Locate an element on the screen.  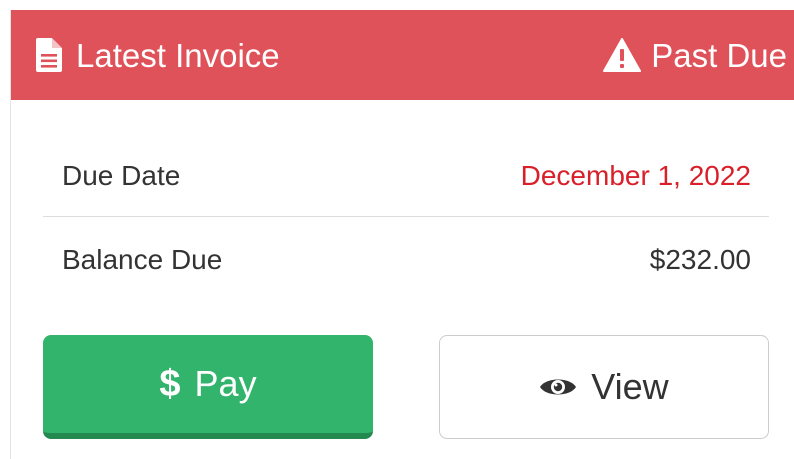
view-button: View is located at coordinates (604, 387).